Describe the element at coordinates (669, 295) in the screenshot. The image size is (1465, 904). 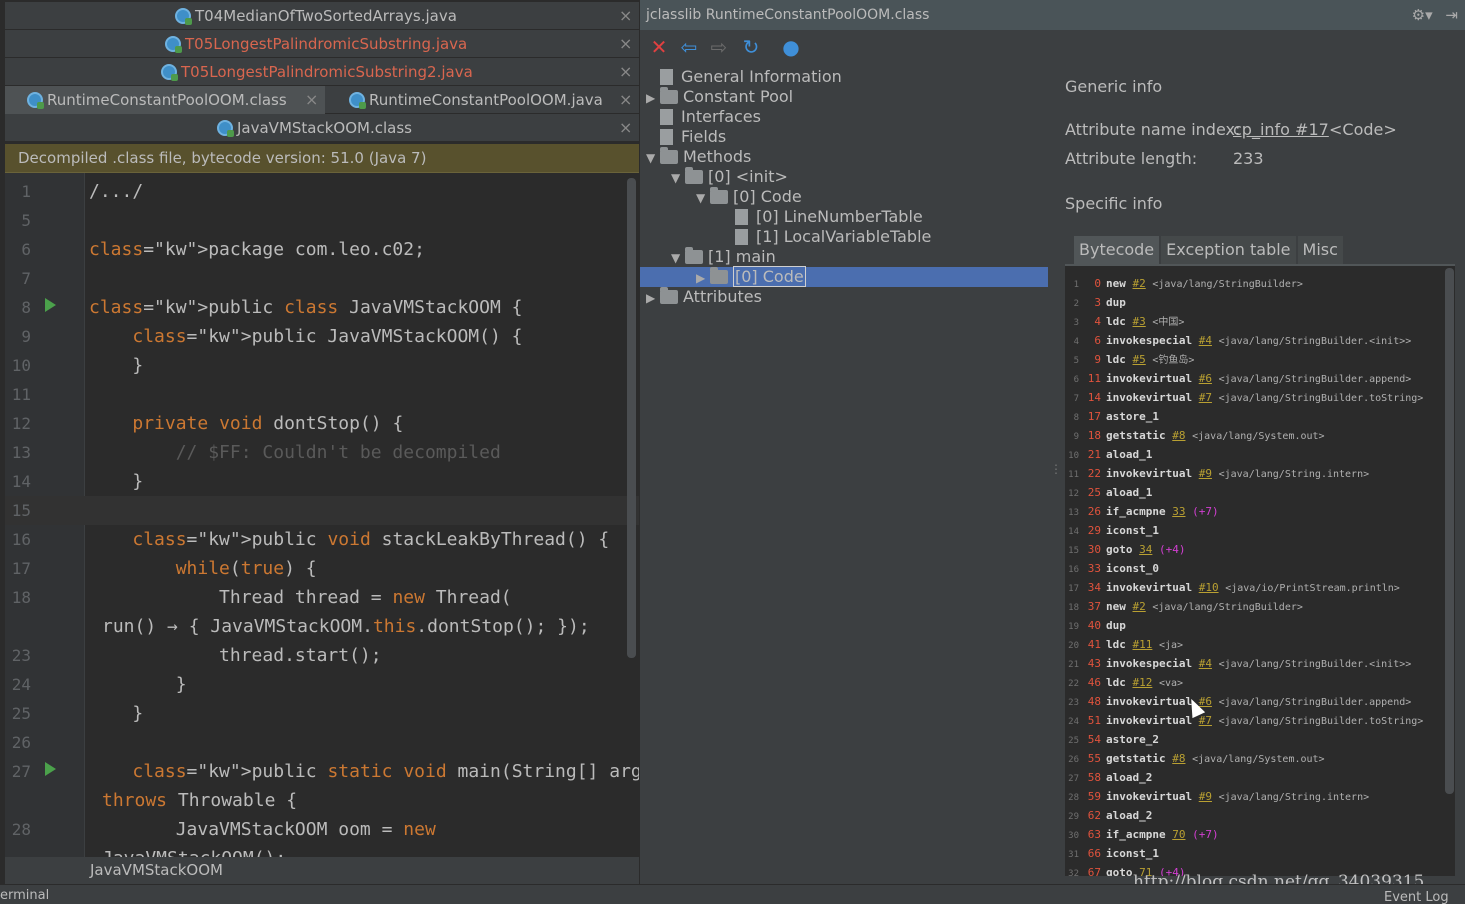
I see `folder-icon` at that location.